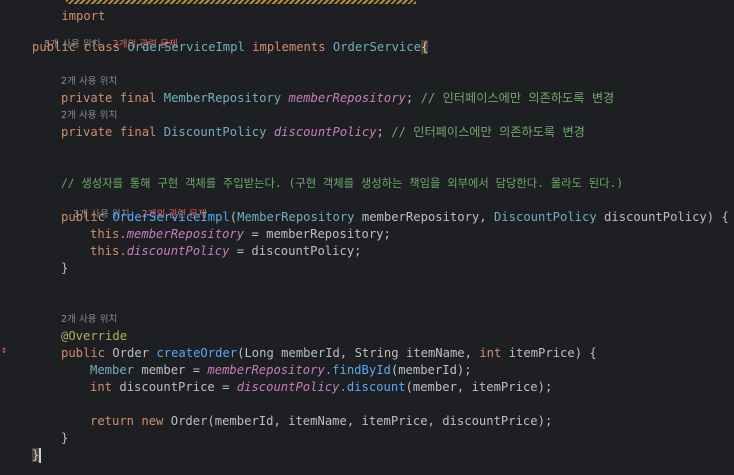 The image size is (734, 475). I want to click on method-close-brace: }, so click(65, 438).